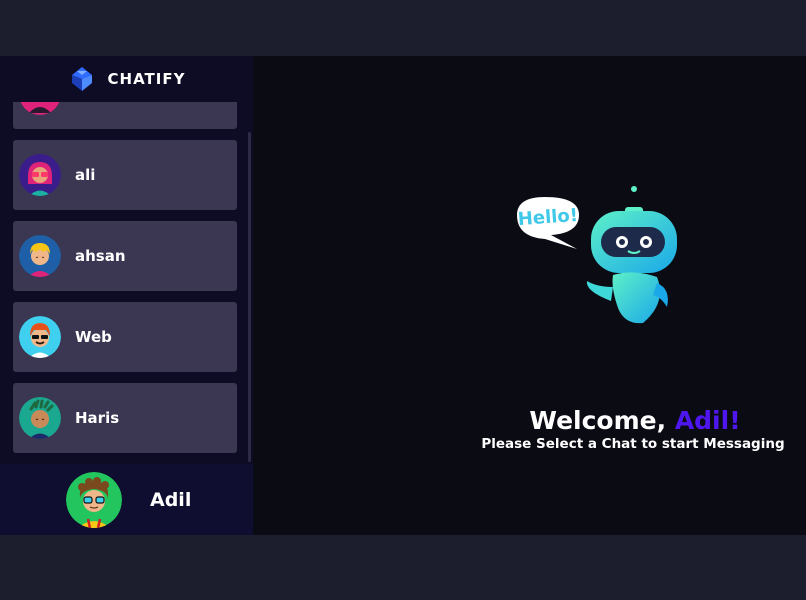 Image resolution: width=806 pixels, height=600 pixels. I want to click on contact-item: ali, so click(125, 175).